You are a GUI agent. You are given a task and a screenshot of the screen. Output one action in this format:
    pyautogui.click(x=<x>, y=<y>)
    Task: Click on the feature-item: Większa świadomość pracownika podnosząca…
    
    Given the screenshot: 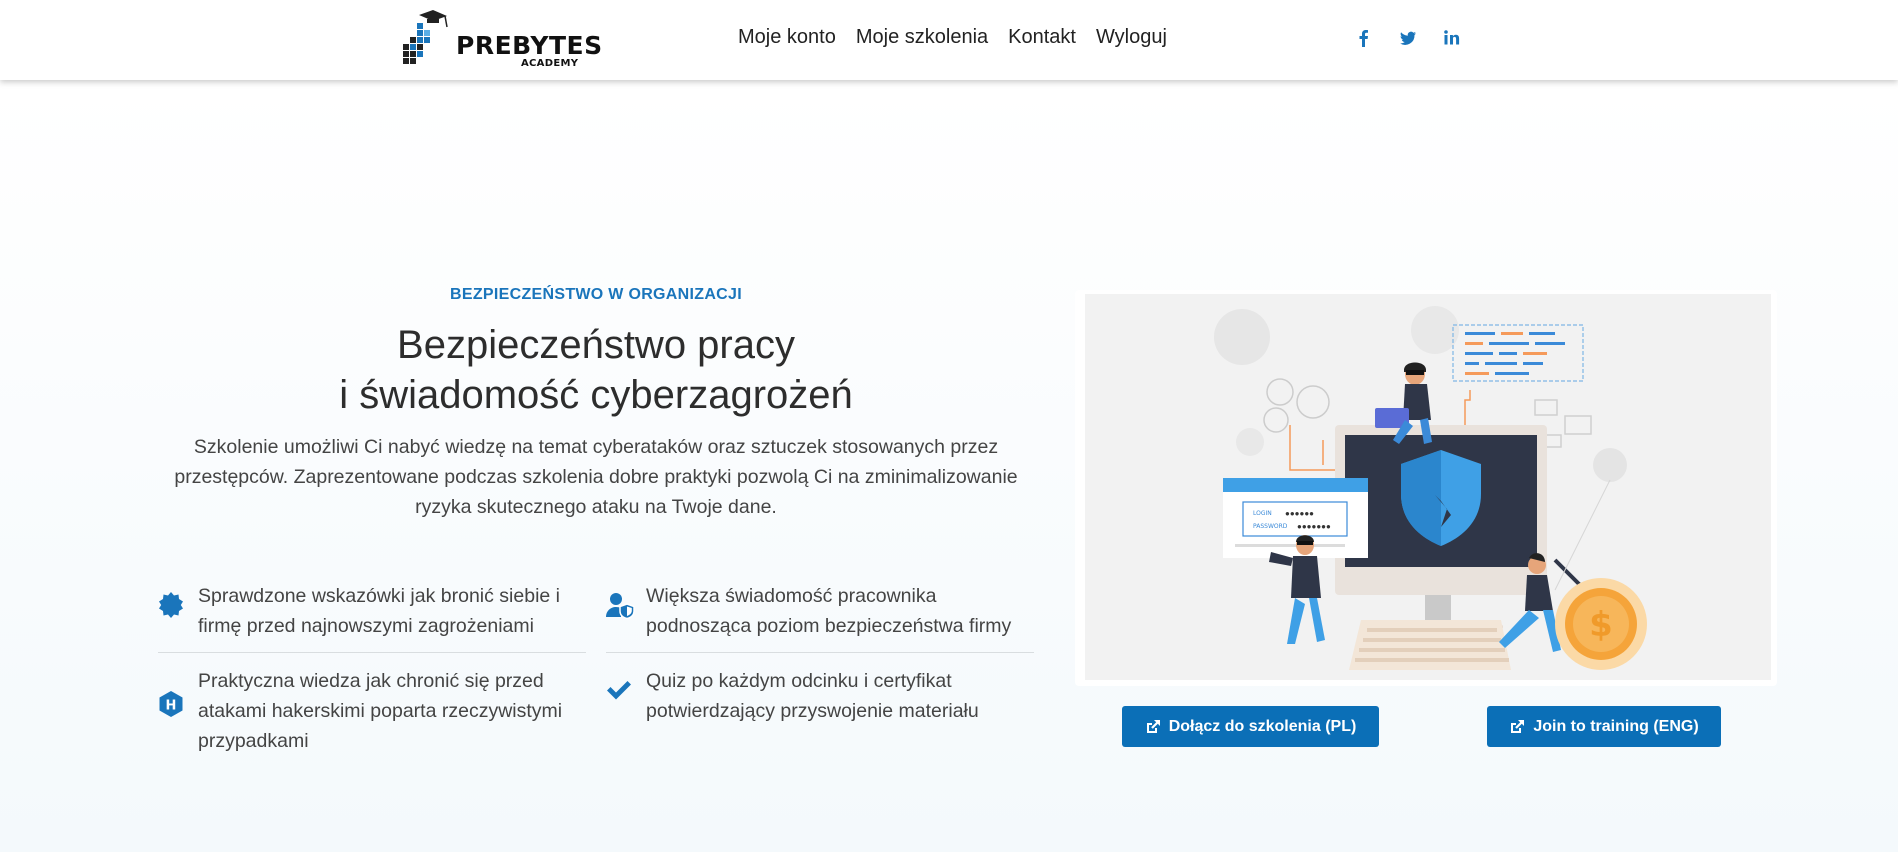 What is the action you would take?
    pyautogui.click(x=815, y=611)
    